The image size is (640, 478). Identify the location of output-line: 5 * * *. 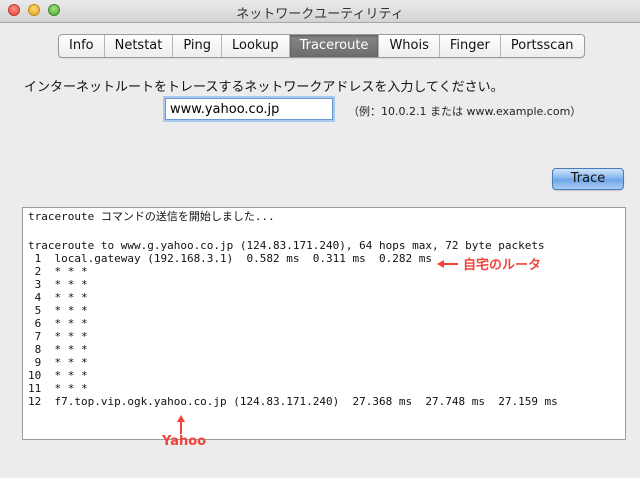
(58, 310).